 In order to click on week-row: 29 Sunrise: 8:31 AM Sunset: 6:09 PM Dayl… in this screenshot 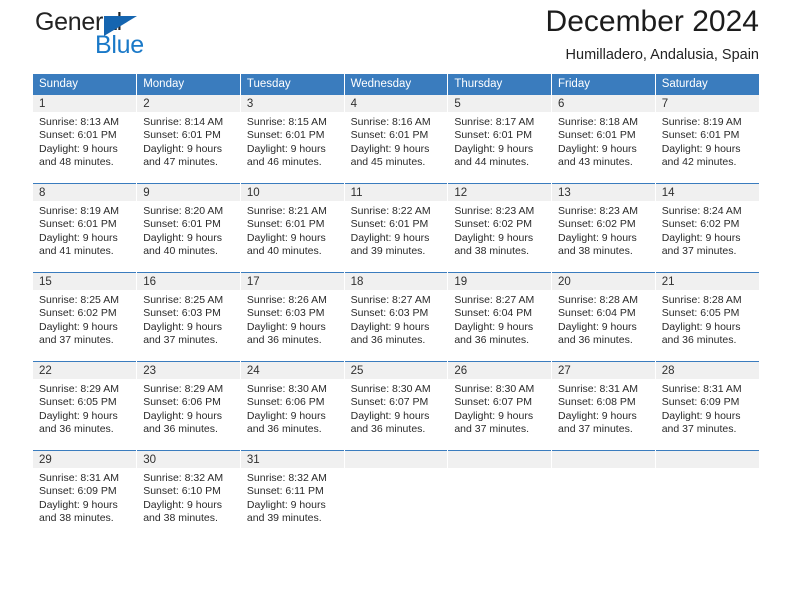, I will do `click(396, 495)`.